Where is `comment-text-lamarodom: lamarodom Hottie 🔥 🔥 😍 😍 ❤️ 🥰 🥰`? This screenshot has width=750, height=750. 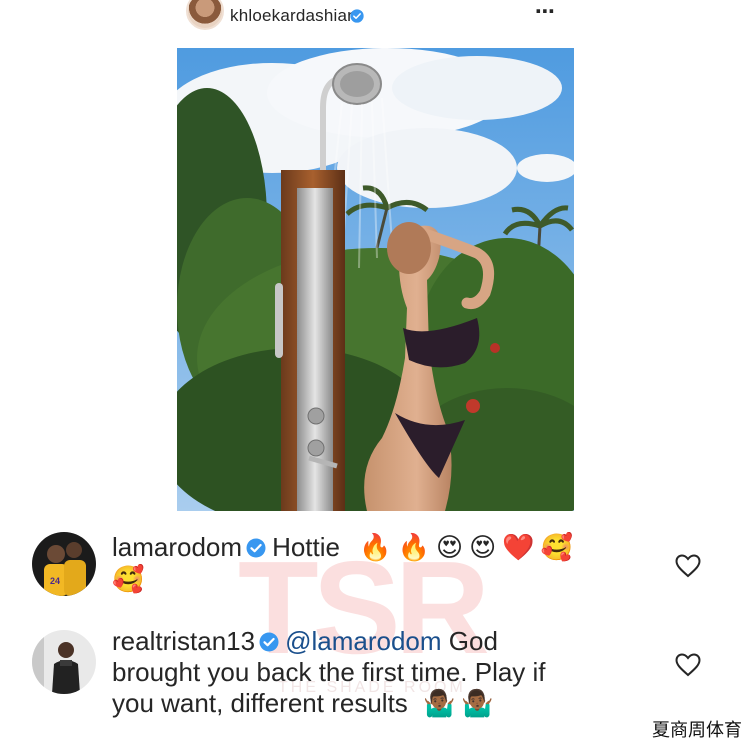
comment-text-lamarodom: lamarodom Hottie 🔥 🔥 😍 😍 ❤️ 🥰 🥰 is located at coordinates (372, 564).